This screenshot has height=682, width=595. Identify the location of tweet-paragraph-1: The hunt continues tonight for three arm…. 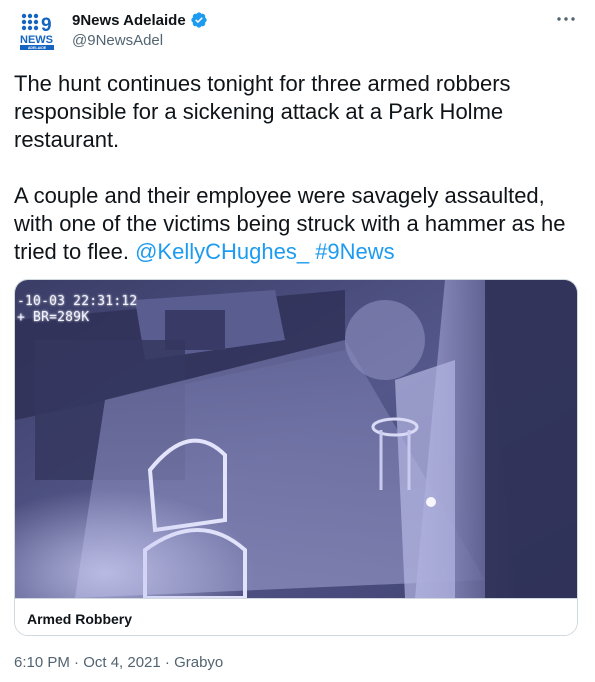
(262, 111).